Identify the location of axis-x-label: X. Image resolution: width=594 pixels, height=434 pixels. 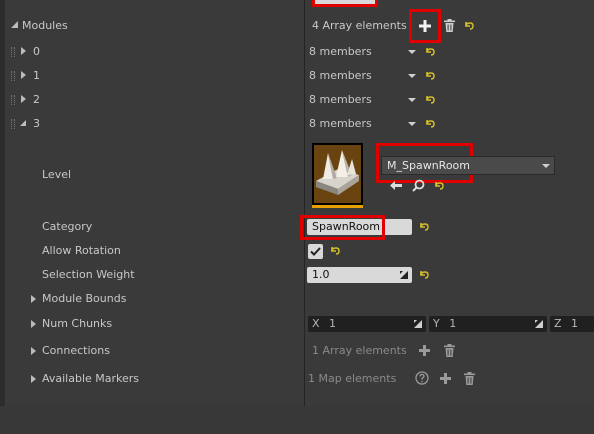
(316, 323).